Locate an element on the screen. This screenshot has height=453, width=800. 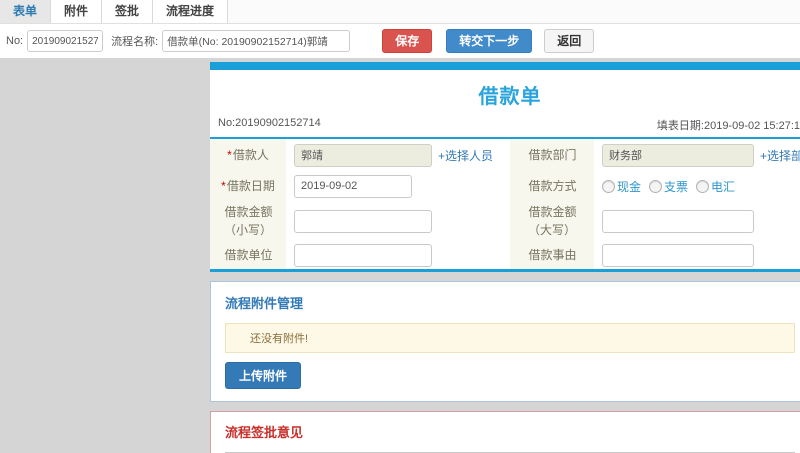
radio-cheque: 支票 is located at coordinates (668, 186).